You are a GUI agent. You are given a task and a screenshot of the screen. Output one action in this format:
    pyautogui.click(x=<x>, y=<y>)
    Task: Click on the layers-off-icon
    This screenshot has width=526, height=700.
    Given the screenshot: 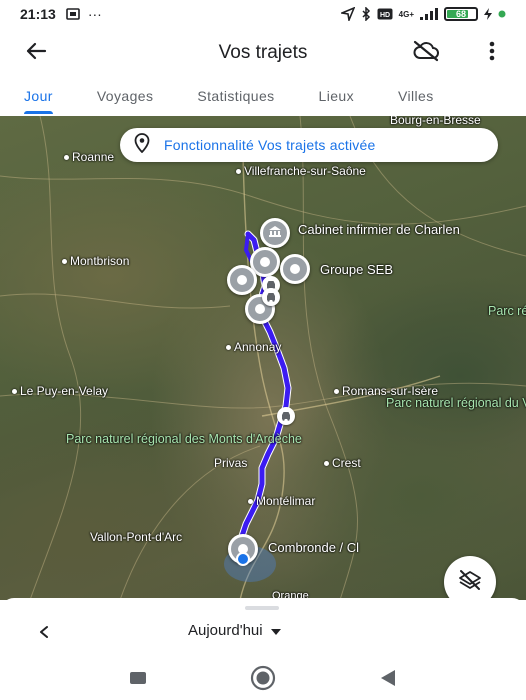 What is the action you would take?
    pyautogui.click(x=470, y=582)
    